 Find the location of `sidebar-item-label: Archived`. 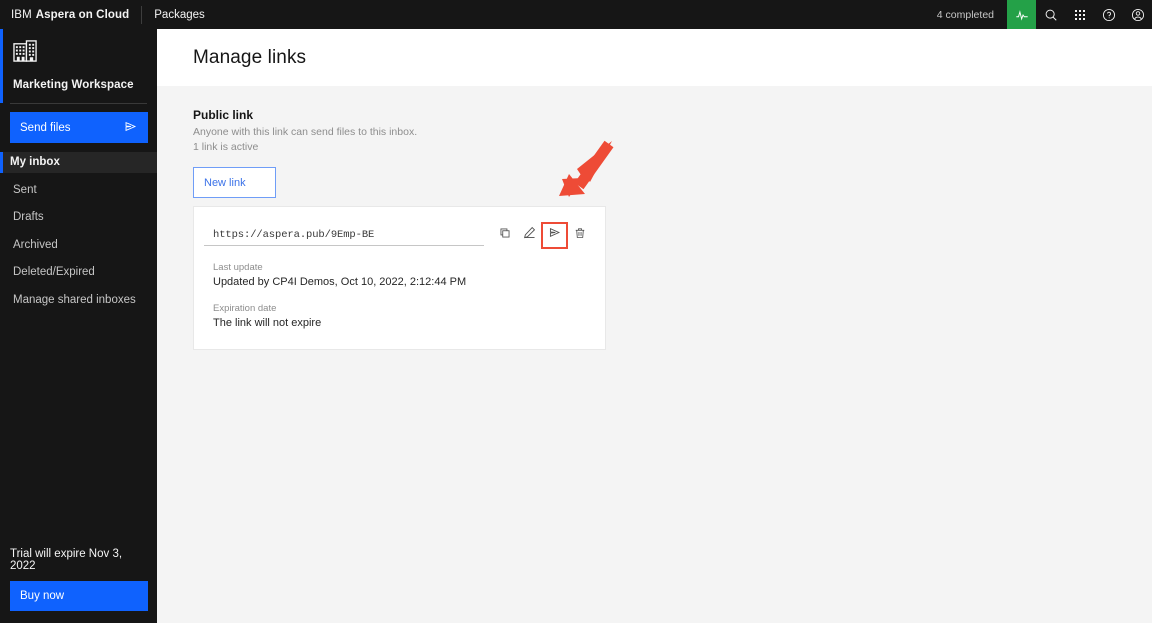

sidebar-item-label: Archived is located at coordinates (35, 244).